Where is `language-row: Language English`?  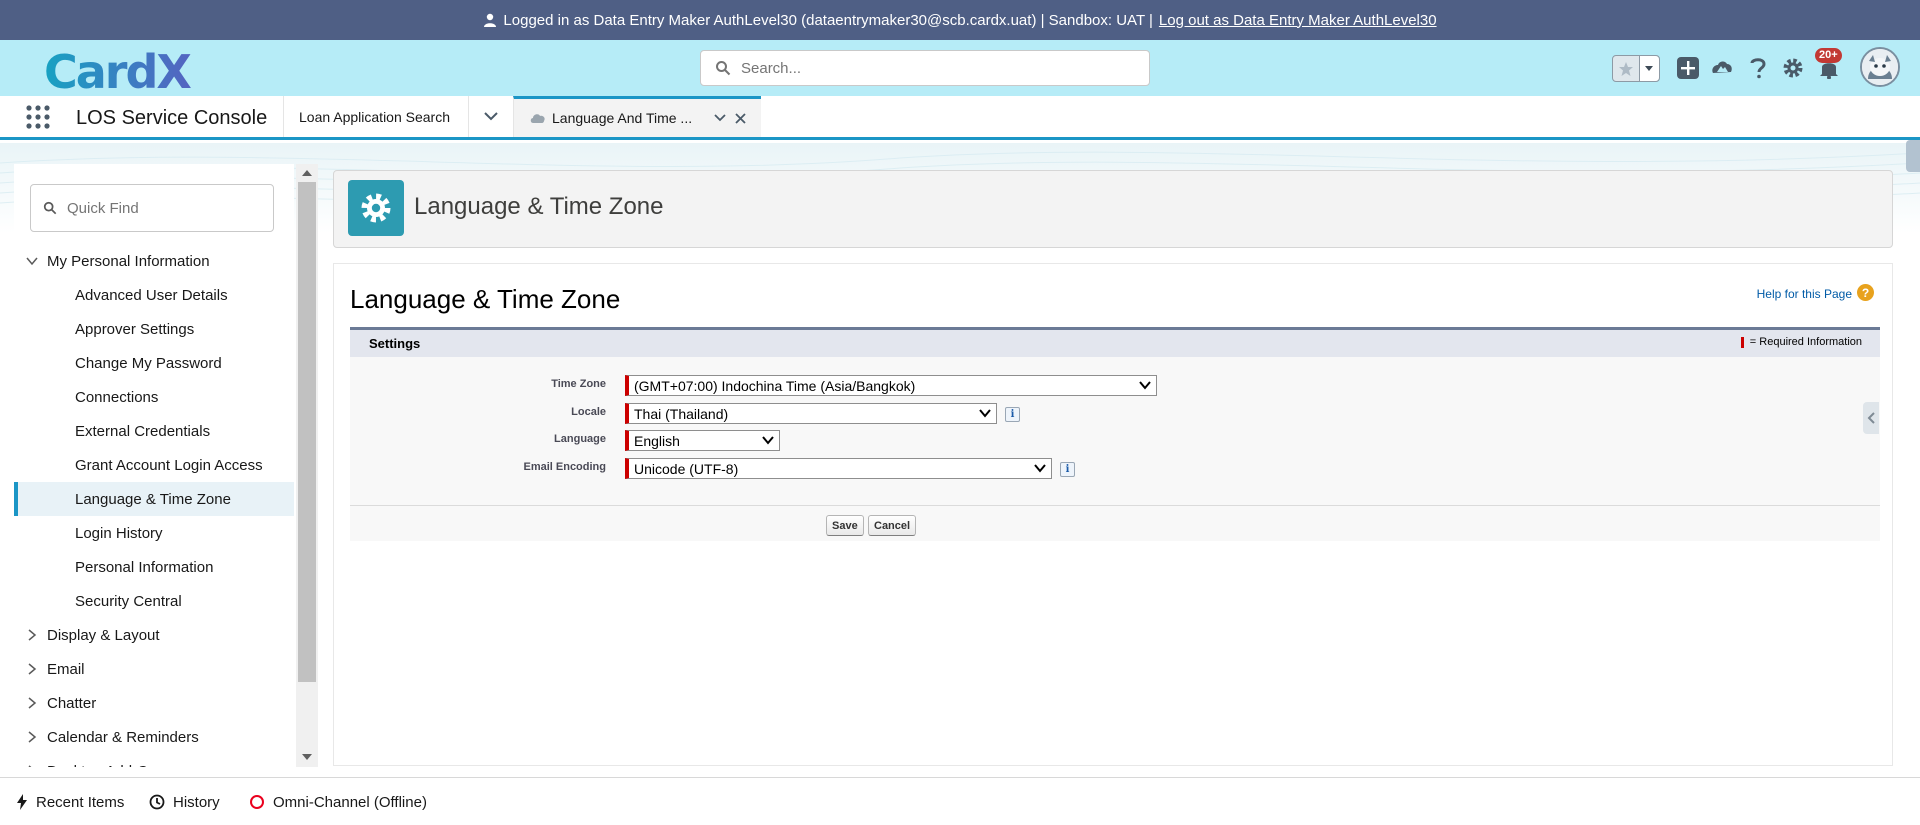
language-row: Language English is located at coordinates (1115, 442).